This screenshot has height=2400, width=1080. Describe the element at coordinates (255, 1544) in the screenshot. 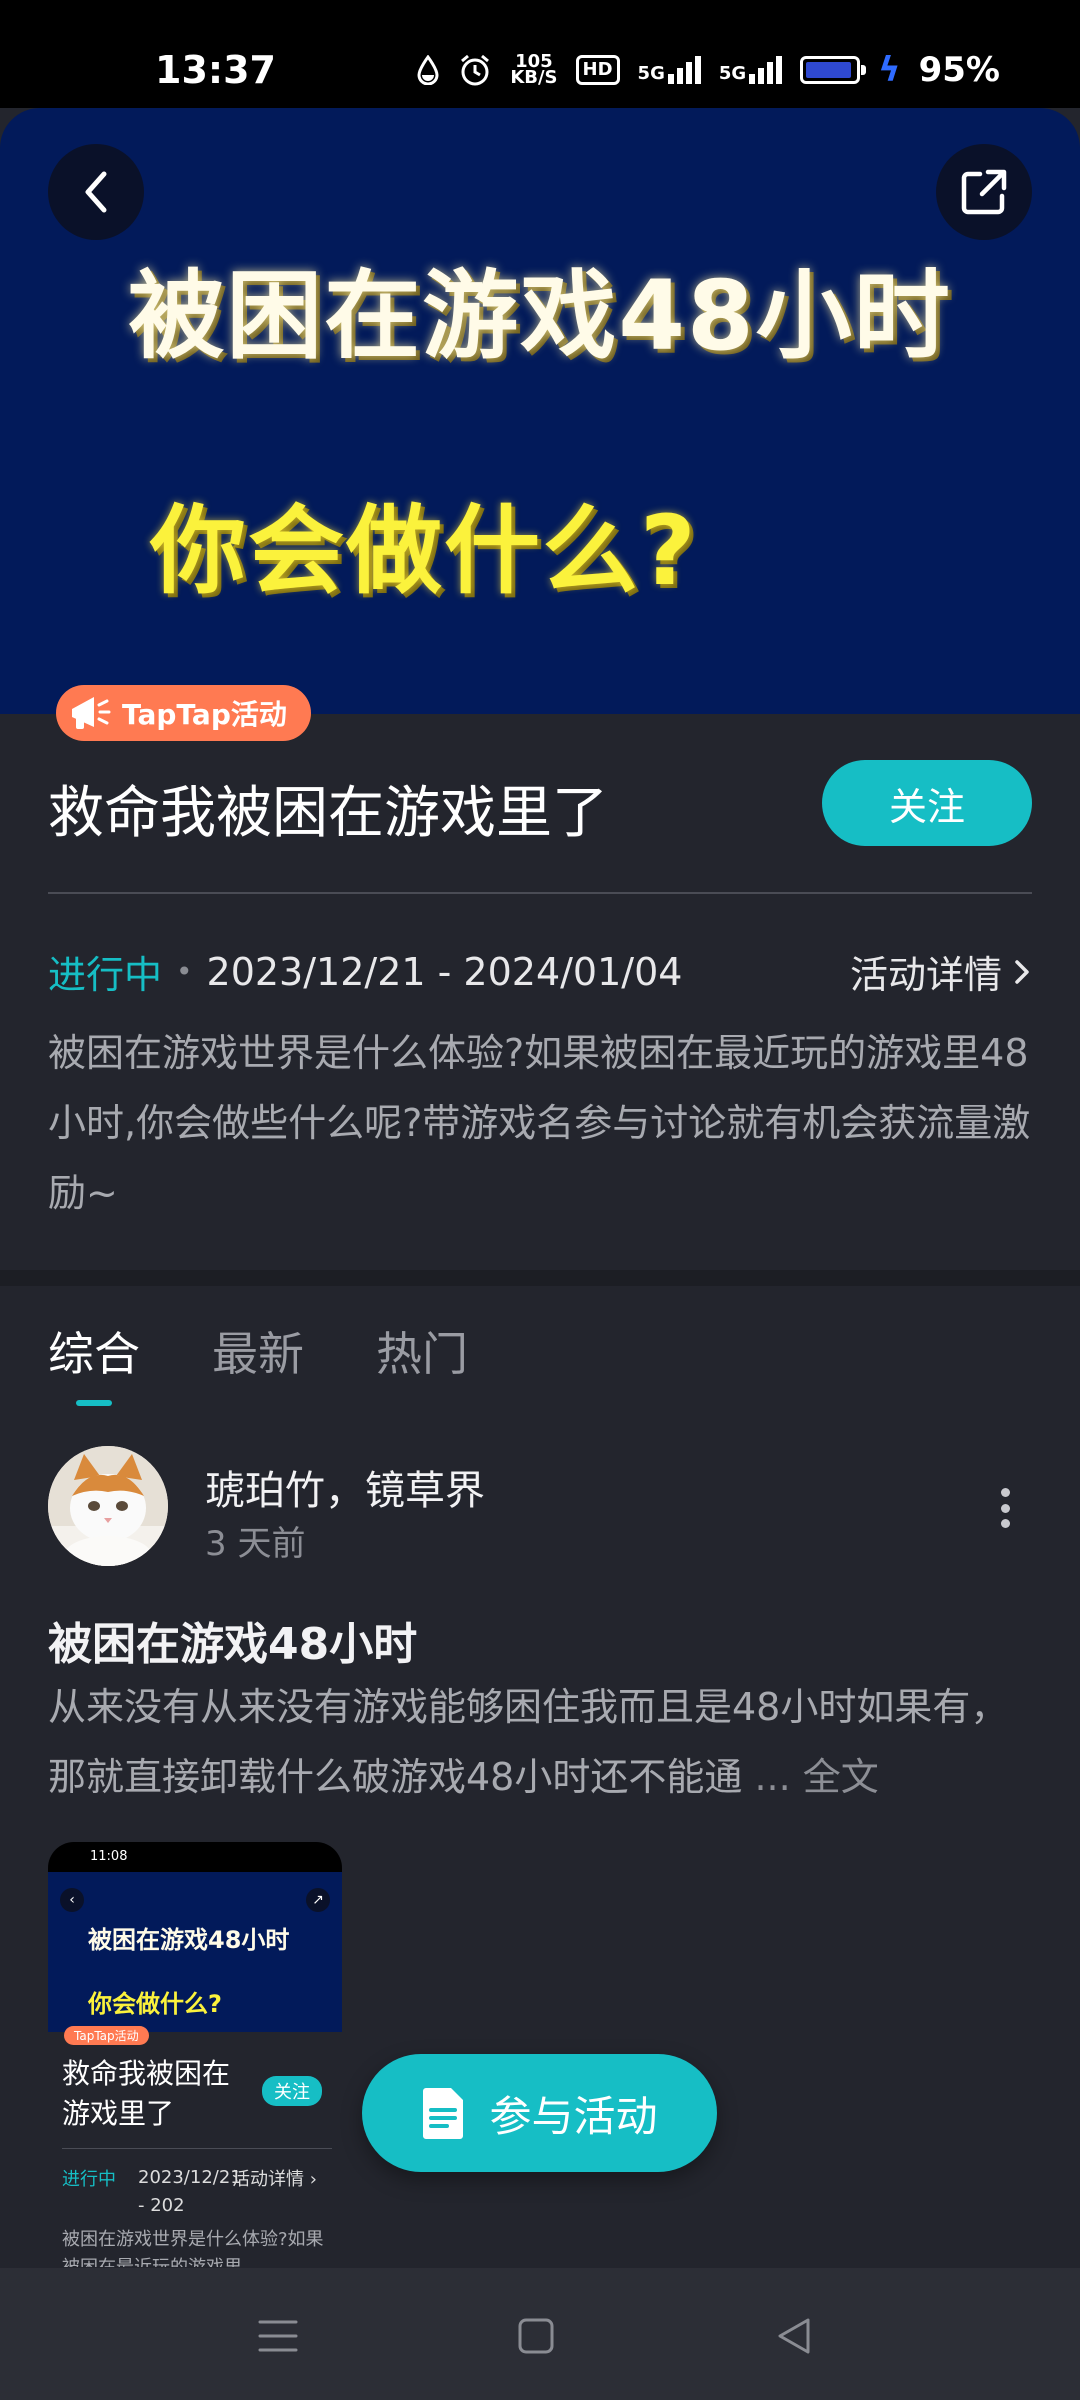

I see `post-time: 3 天前` at that location.